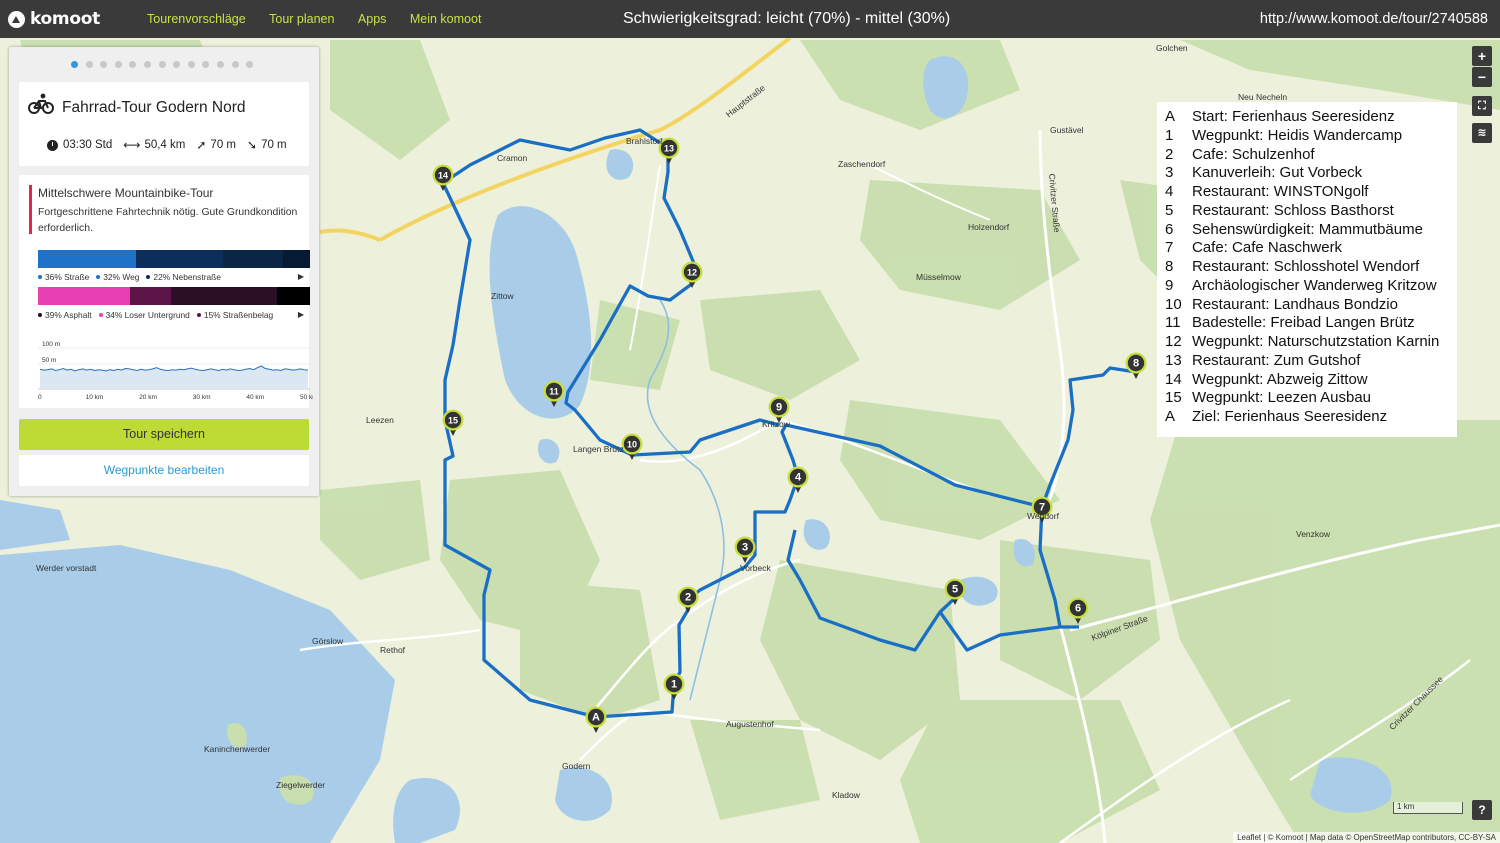 Image resolution: width=1500 pixels, height=843 pixels. Describe the element at coordinates (1136, 364) in the screenshot. I see `waypoint-marker-label: 8` at that location.